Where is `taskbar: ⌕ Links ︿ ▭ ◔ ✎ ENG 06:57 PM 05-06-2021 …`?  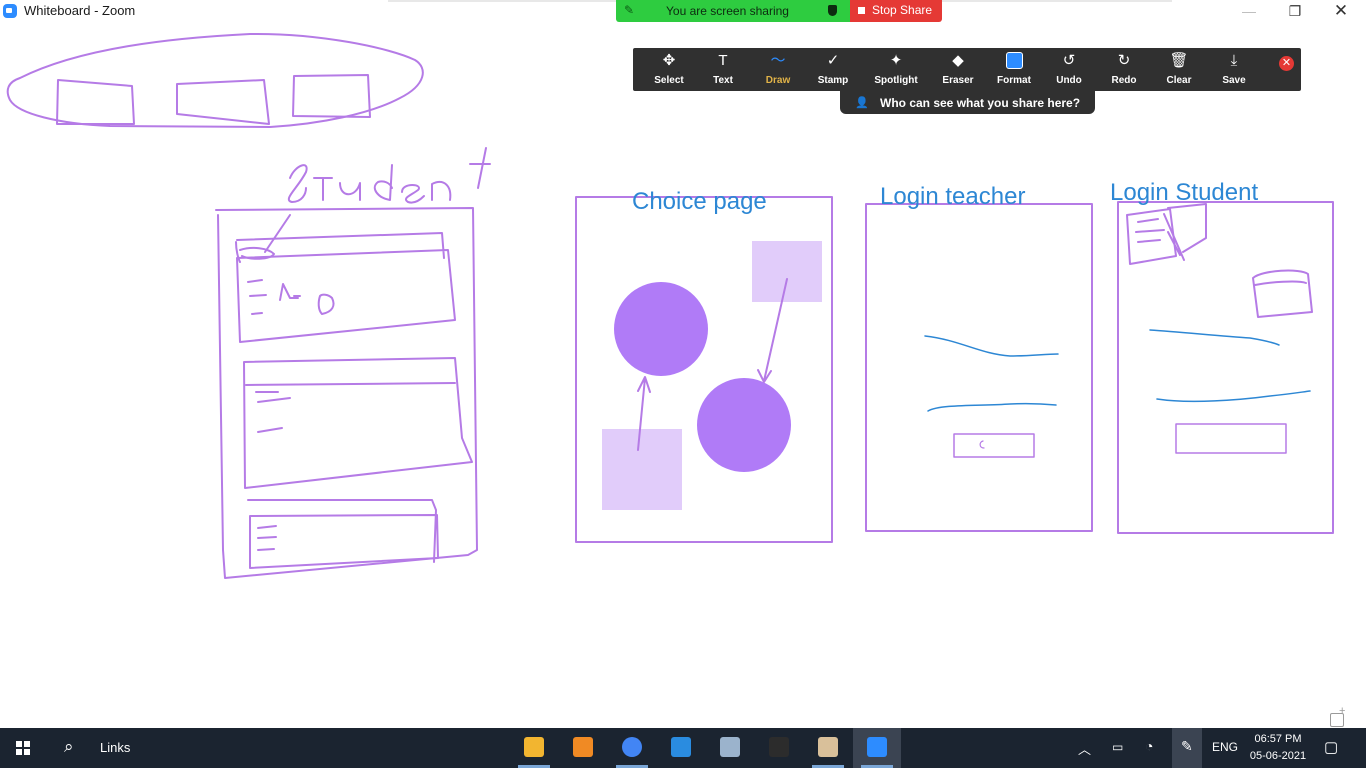
taskbar: ⌕ Links ︿ ▭ ◔ ✎ ENG 06:57 PM 05-06-2021 … is located at coordinates (683, 748).